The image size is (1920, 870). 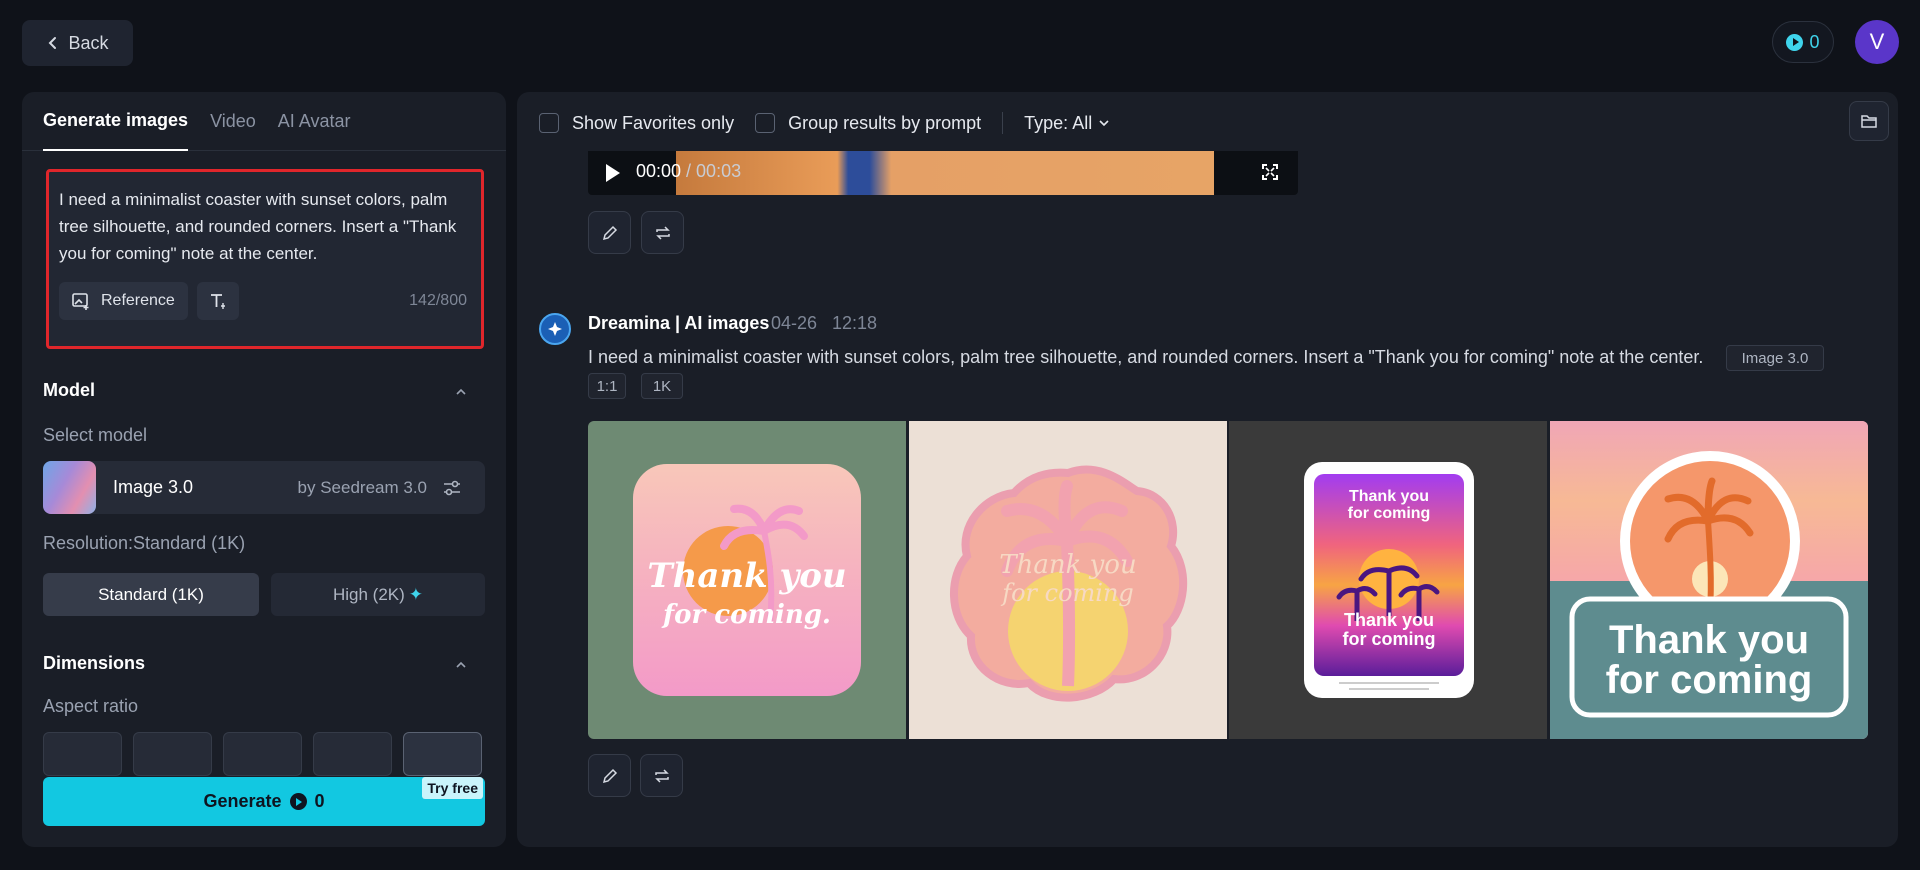 I want to click on video-player: 00:00 / 00:03, so click(x=943, y=173).